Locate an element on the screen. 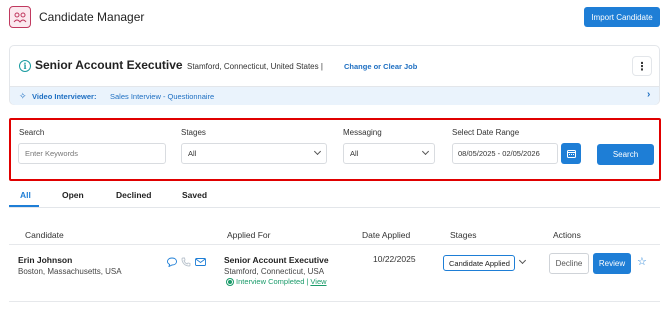  search-button: Search is located at coordinates (625, 154).